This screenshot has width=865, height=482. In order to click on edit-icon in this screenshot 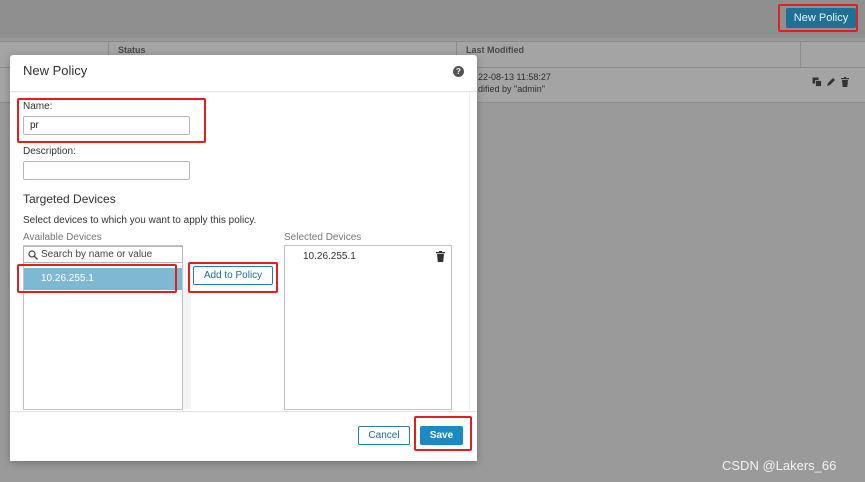, I will do `click(831, 82)`.